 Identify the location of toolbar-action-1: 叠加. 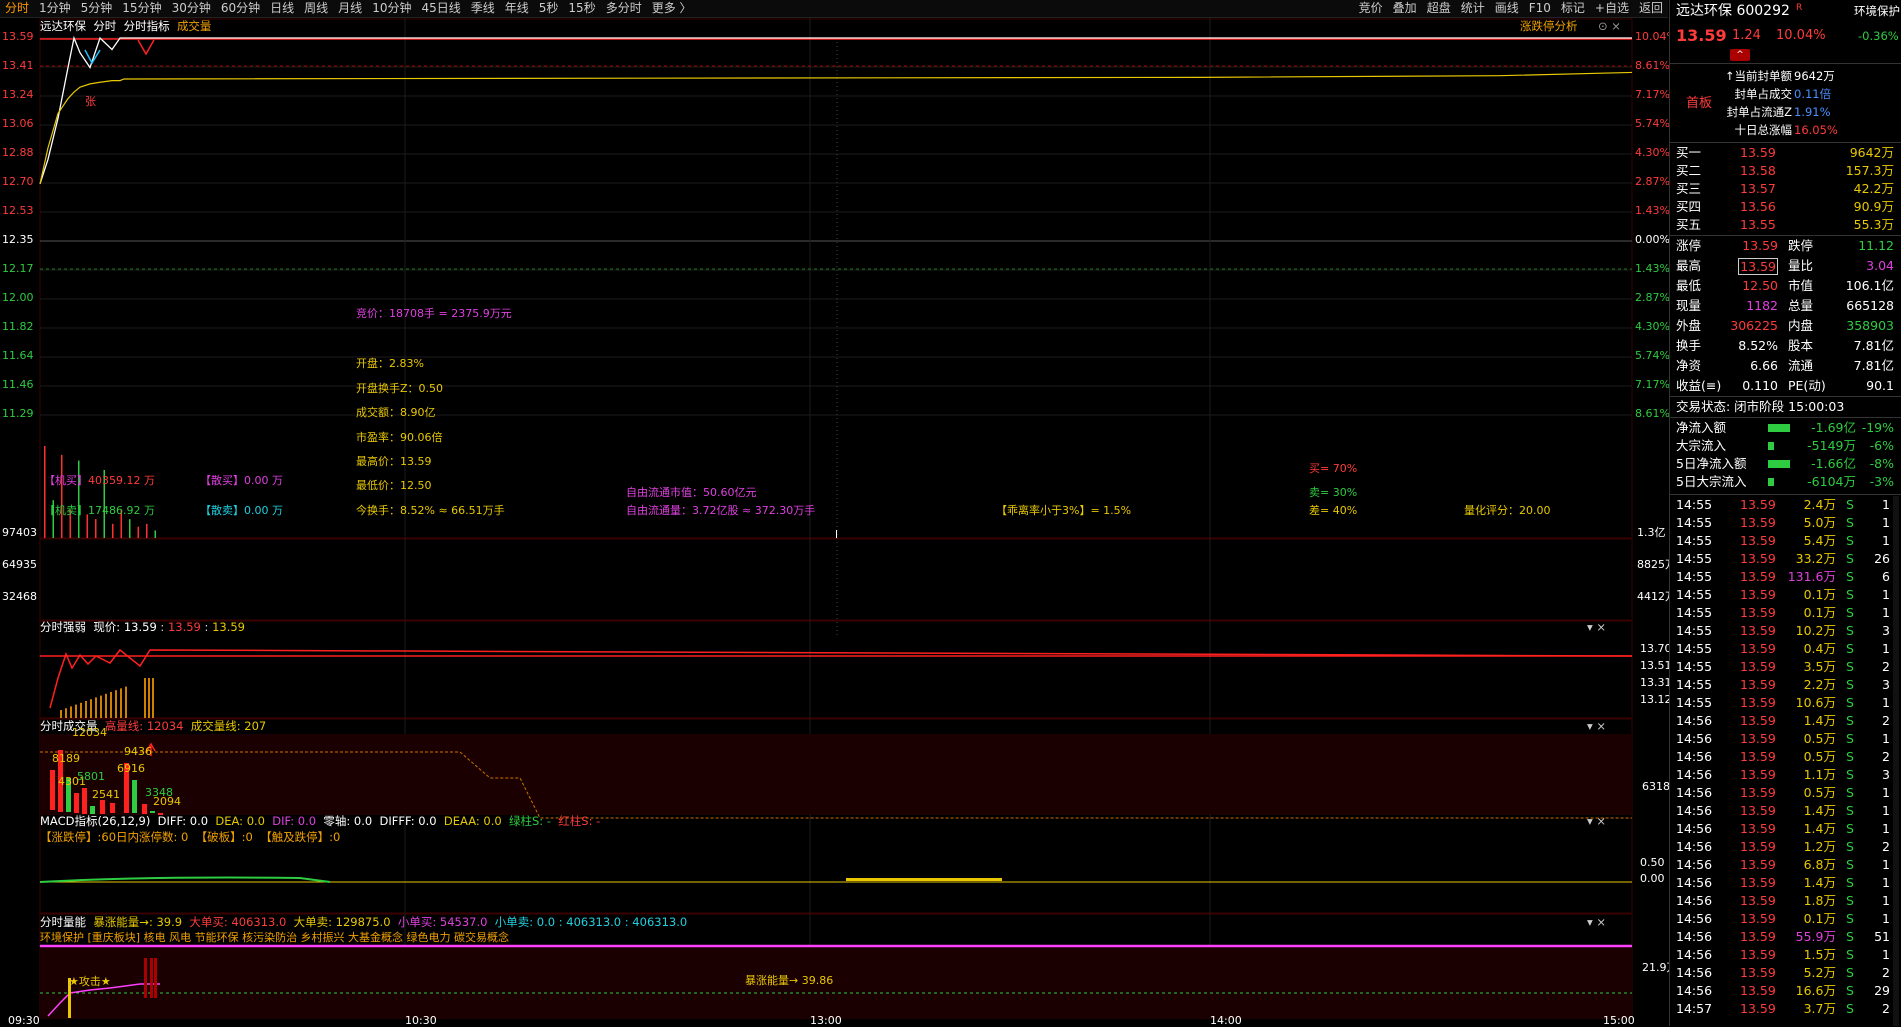
(1405, 8).